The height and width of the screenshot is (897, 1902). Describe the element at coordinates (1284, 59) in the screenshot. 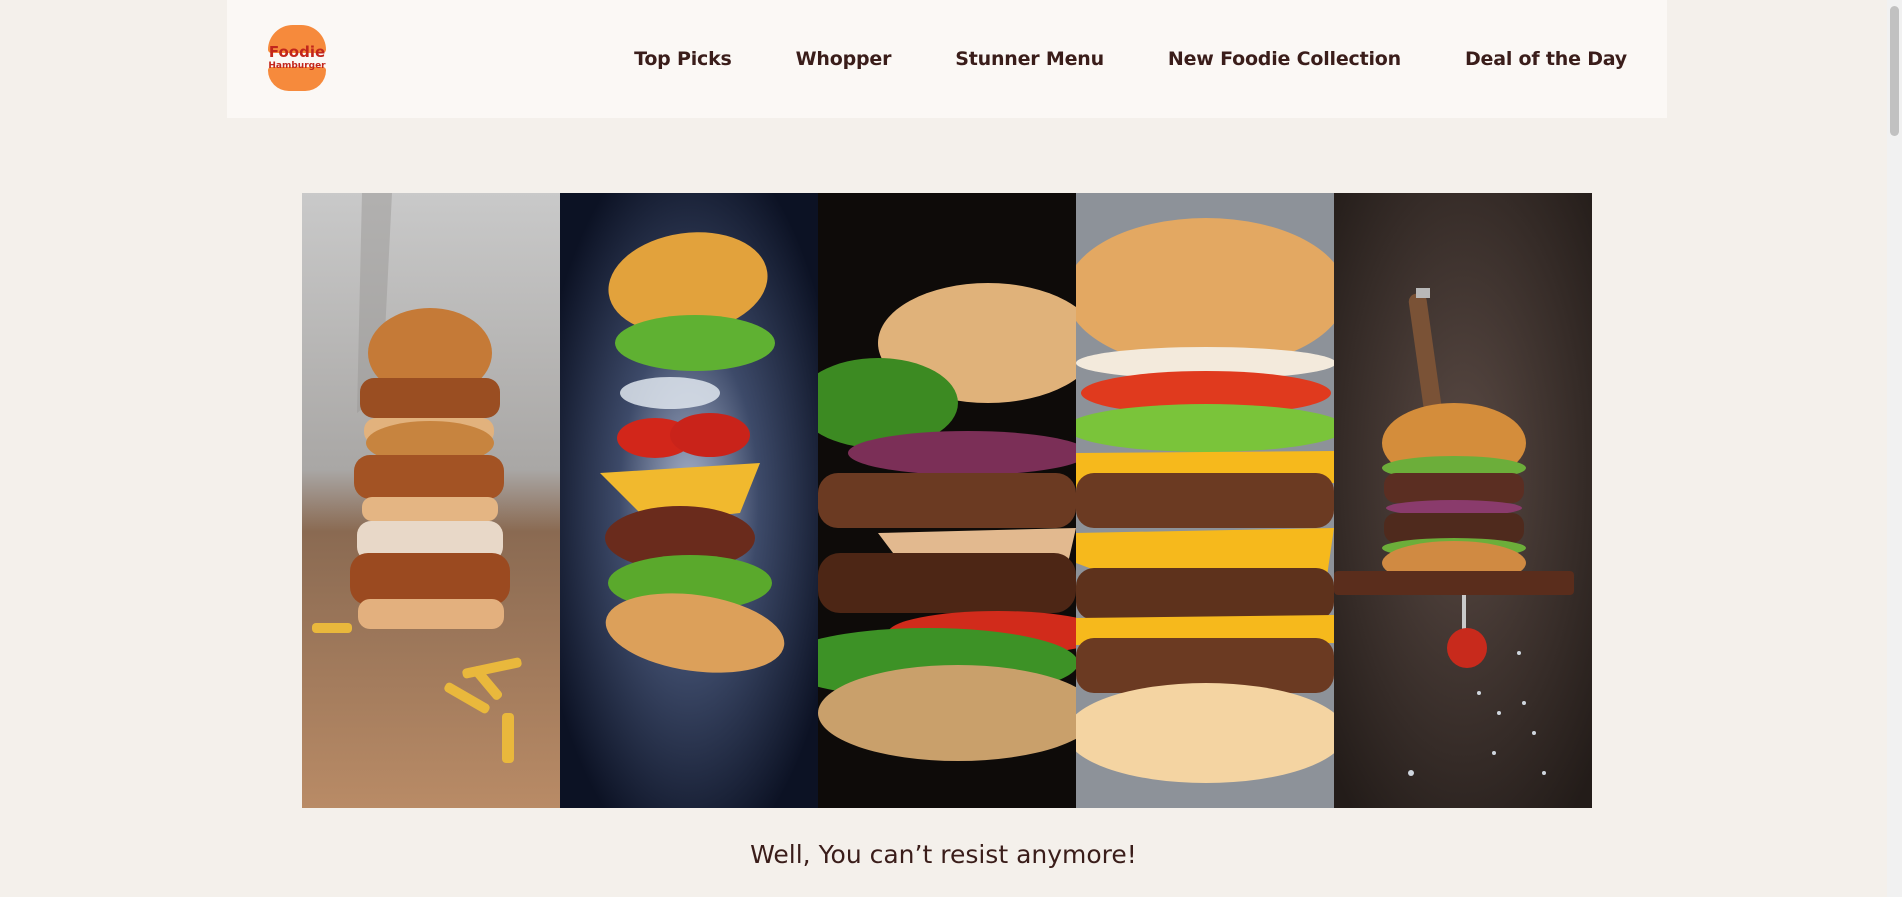

I see `nav-new-foodie-collection: New Foodie Collection` at that location.